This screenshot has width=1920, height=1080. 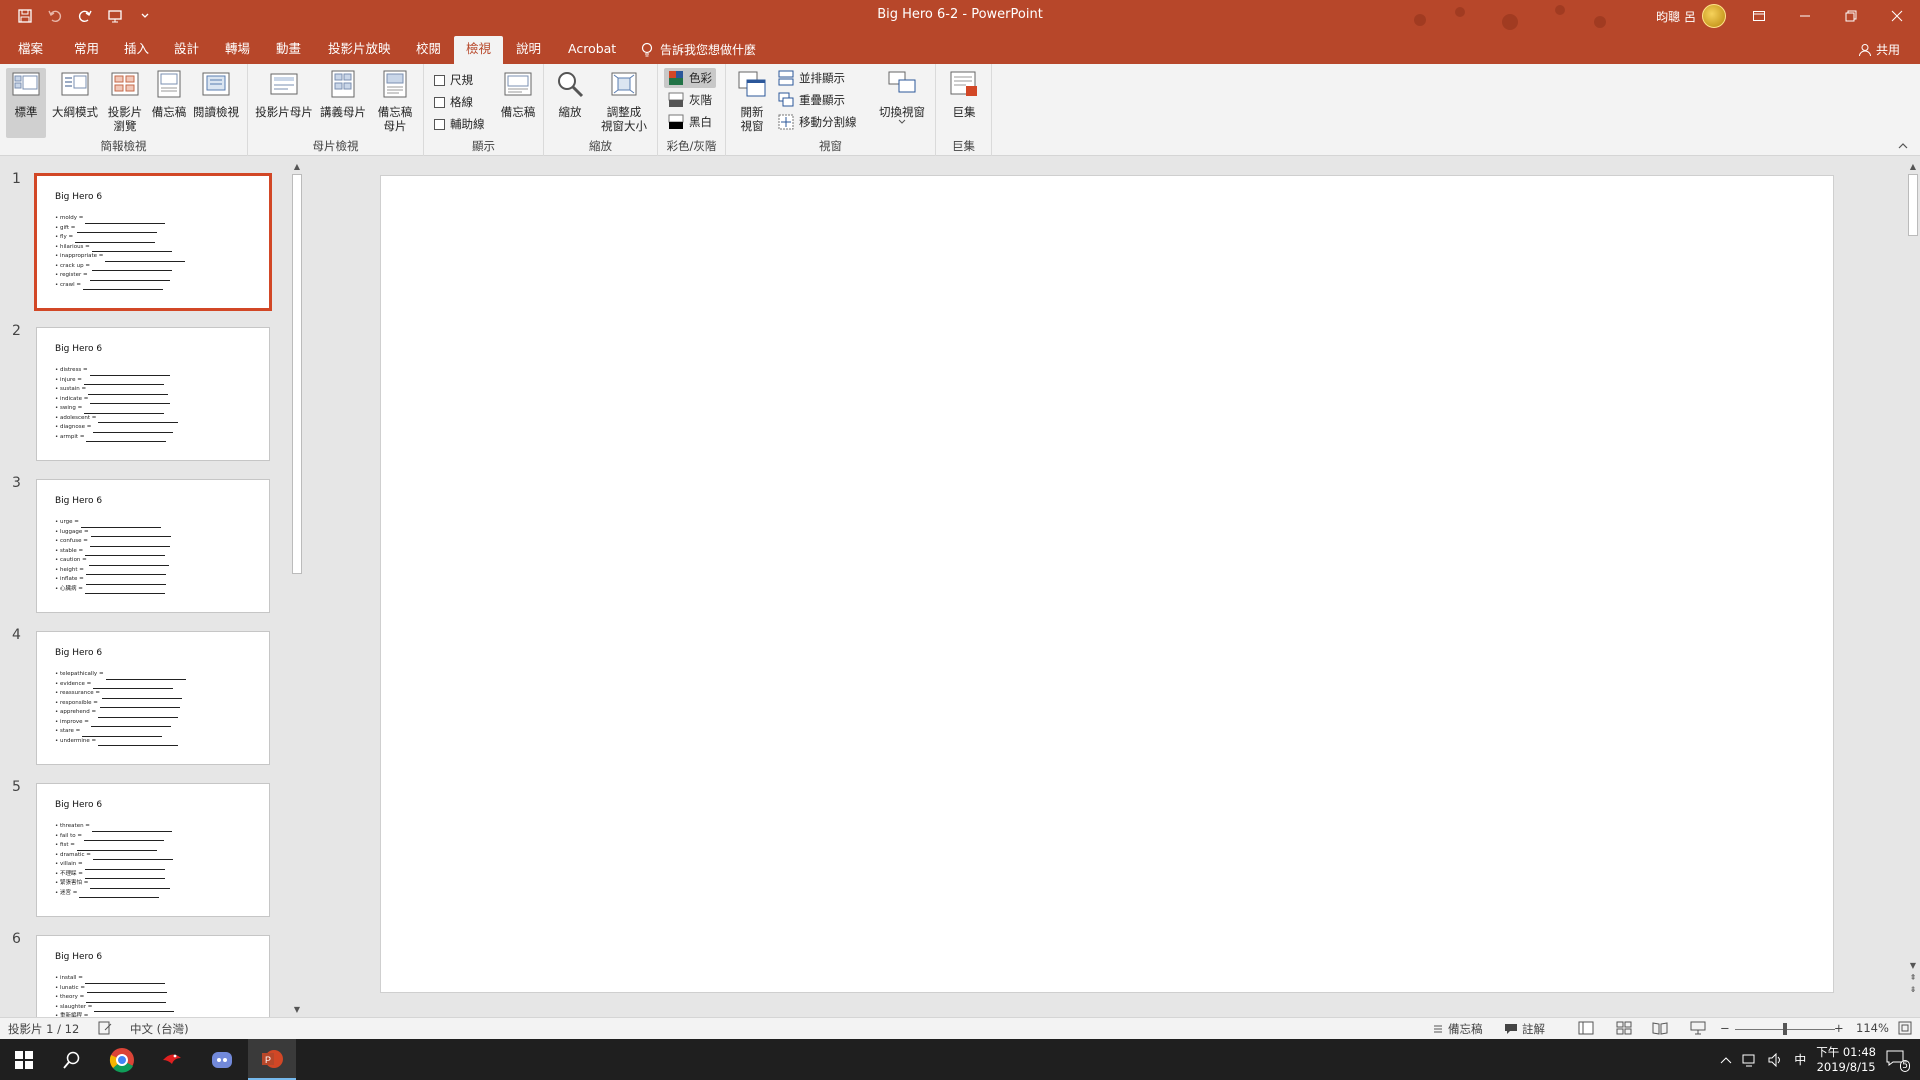 I want to click on macros-label: 巨集, so click(x=964, y=112).